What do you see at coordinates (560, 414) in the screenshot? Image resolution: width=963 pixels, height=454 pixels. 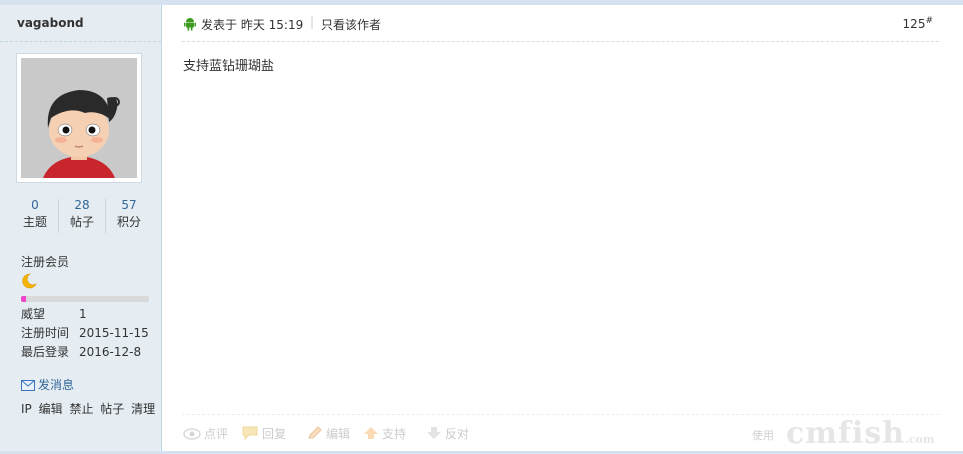 I see `actions-divider` at bounding box center [560, 414].